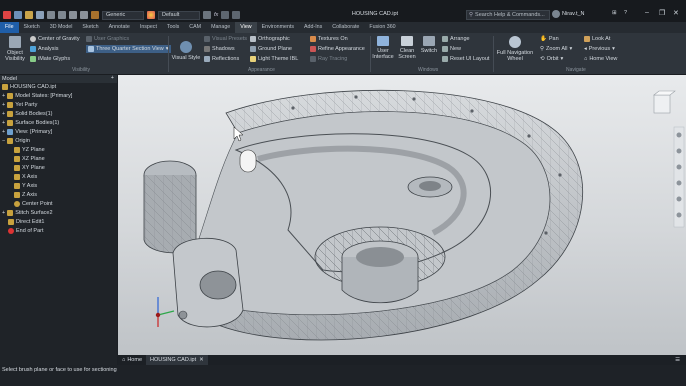 This screenshot has height=386, width=686. Describe the element at coordinates (37, 96) in the screenshot. I see `tree-item-model-states: + Model States: [Primary]` at that location.